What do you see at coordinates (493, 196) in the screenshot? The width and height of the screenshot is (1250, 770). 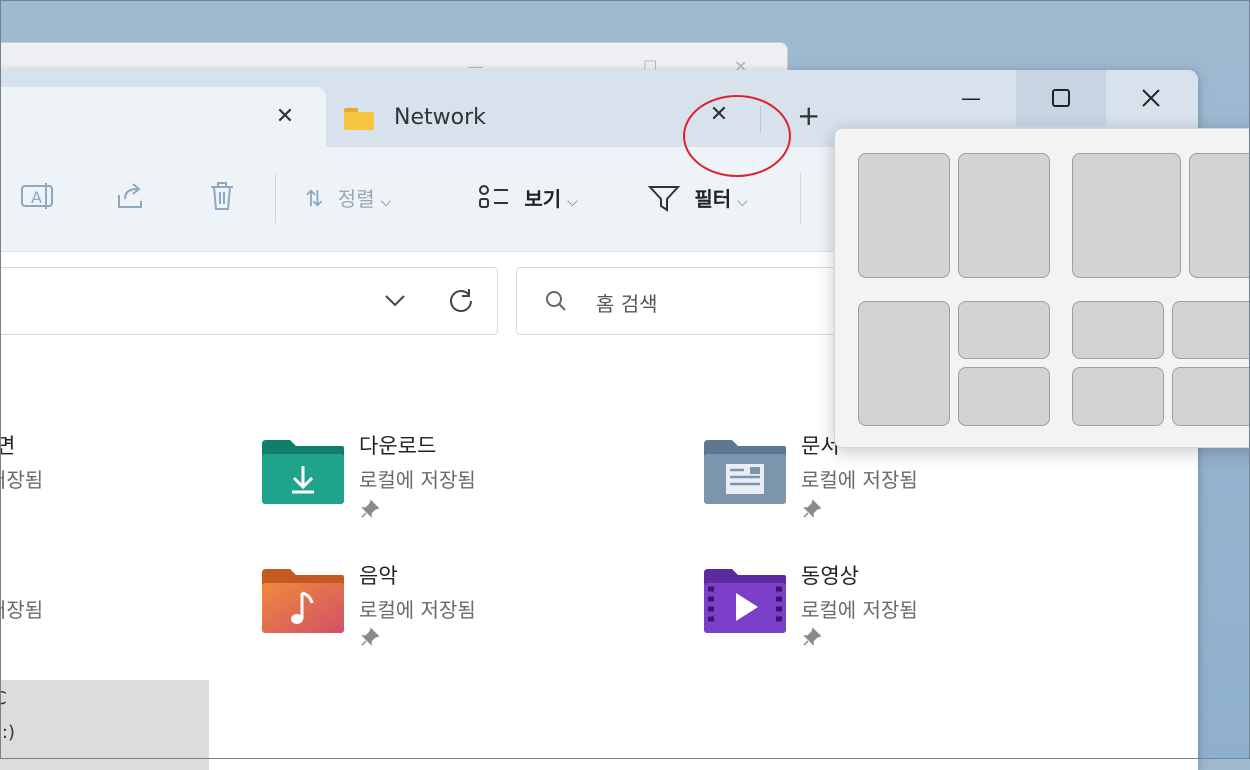 I see `view-icon` at bounding box center [493, 196].